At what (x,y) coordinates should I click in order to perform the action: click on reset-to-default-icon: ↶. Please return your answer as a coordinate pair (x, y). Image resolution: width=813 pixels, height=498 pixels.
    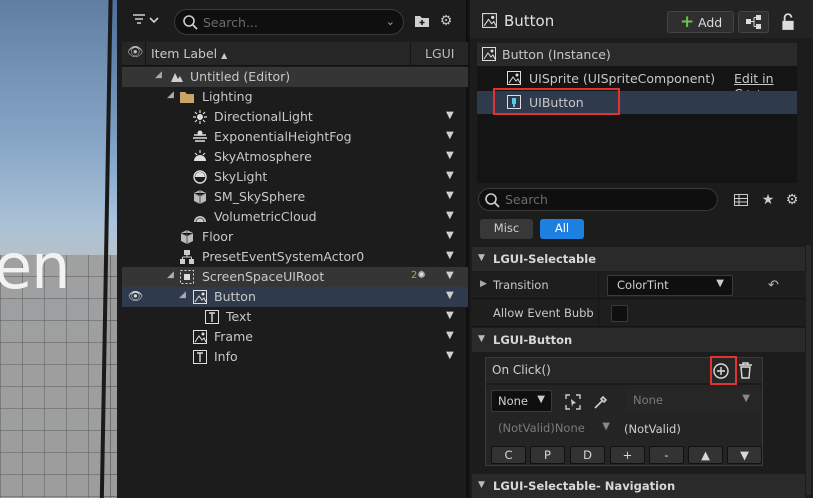
    Looking at the image, I should click on (773, 285).